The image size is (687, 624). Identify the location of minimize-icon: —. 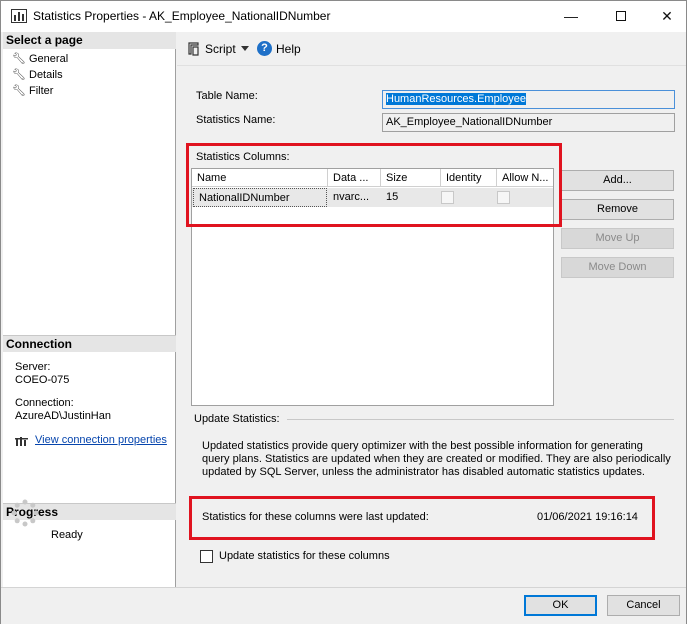
(571, 16).